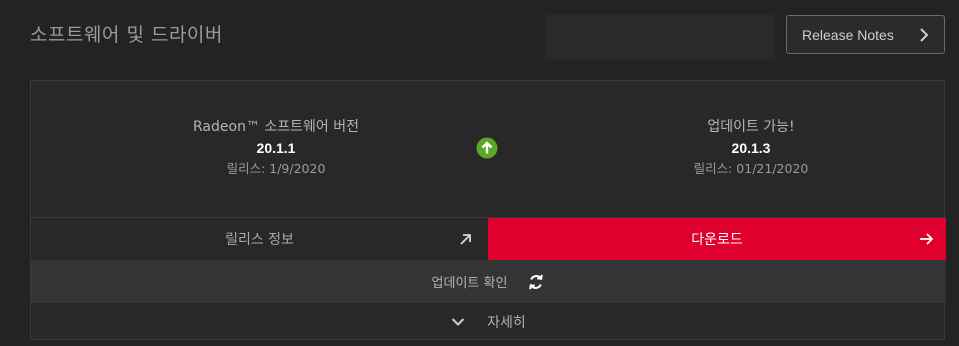 This screenshot has height=346, width=959. What do you see at coordinates (506, 323) in the screenshot?
I see `details-label: 자세히` at bounding box center [506, 323].